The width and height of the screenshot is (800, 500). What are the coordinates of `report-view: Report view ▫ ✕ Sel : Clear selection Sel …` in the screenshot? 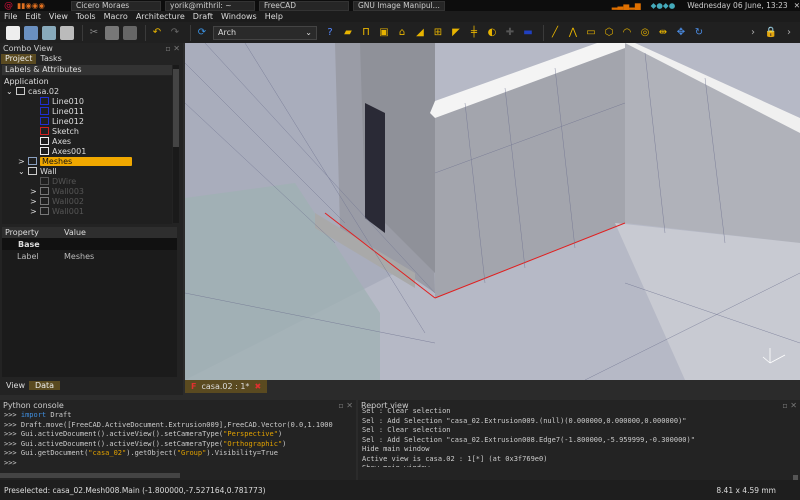 It's located at (579, 440).